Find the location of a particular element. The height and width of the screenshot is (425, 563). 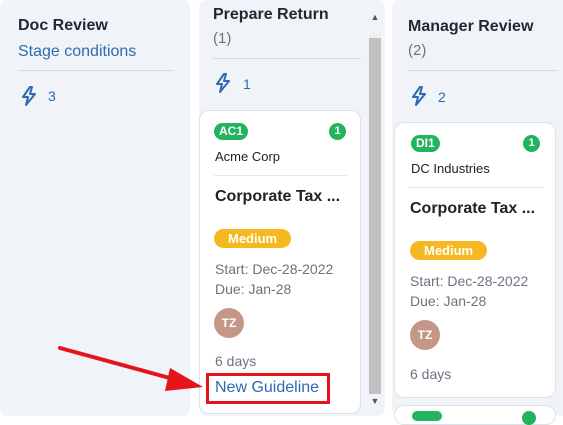

column-title: Doc Review is located at coordinates (63, 25).